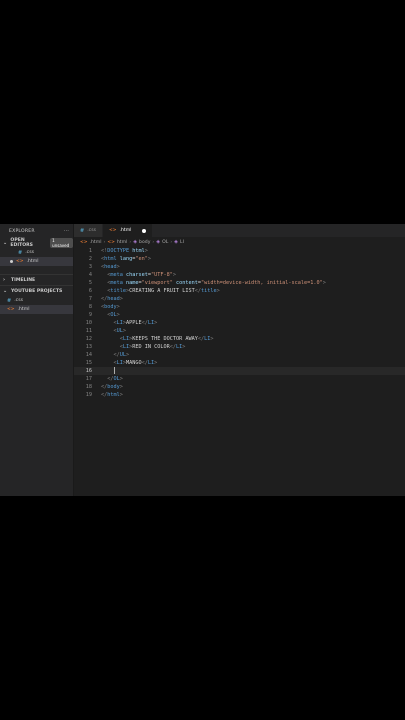 The width and height of the screenshot is (405, 720). I want to click on line-number: 10, so click(88, 323).